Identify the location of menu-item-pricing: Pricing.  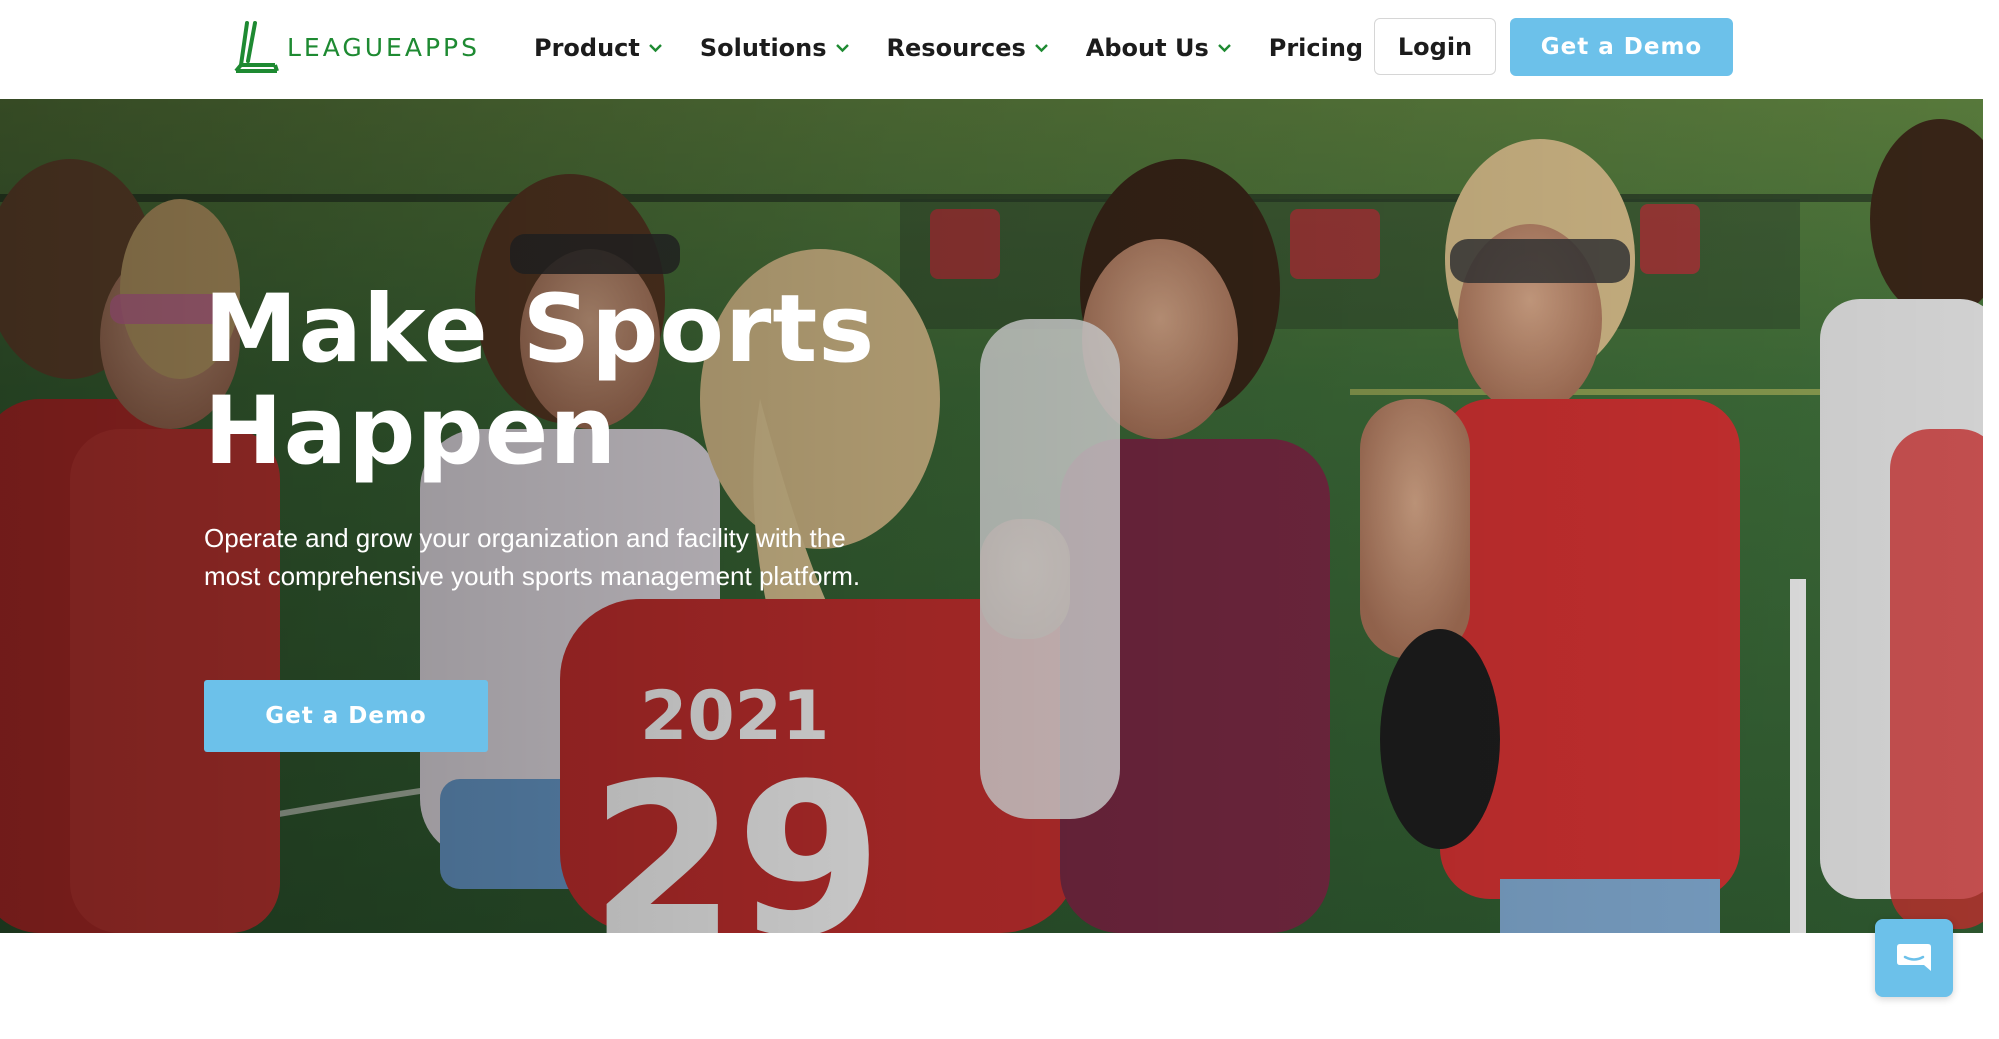
(1316, 48).